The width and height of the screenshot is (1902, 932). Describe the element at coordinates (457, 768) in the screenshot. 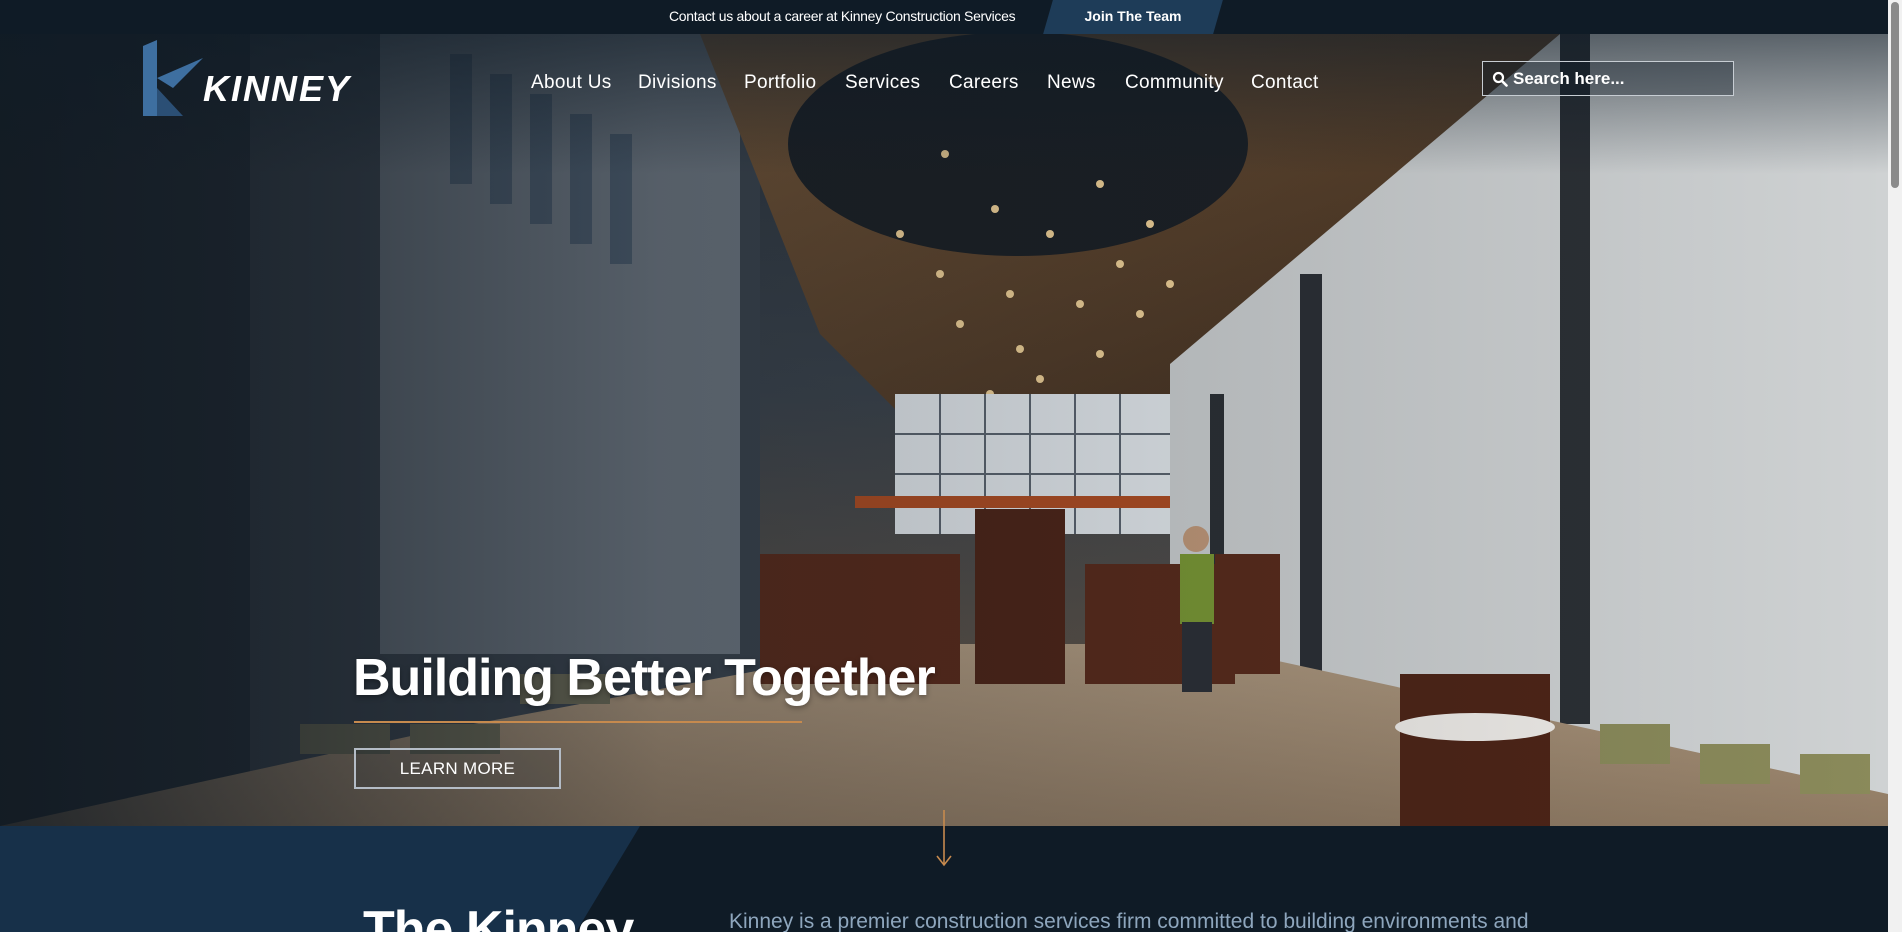

I see `learn-more-button: LEARN MORE` at that location.